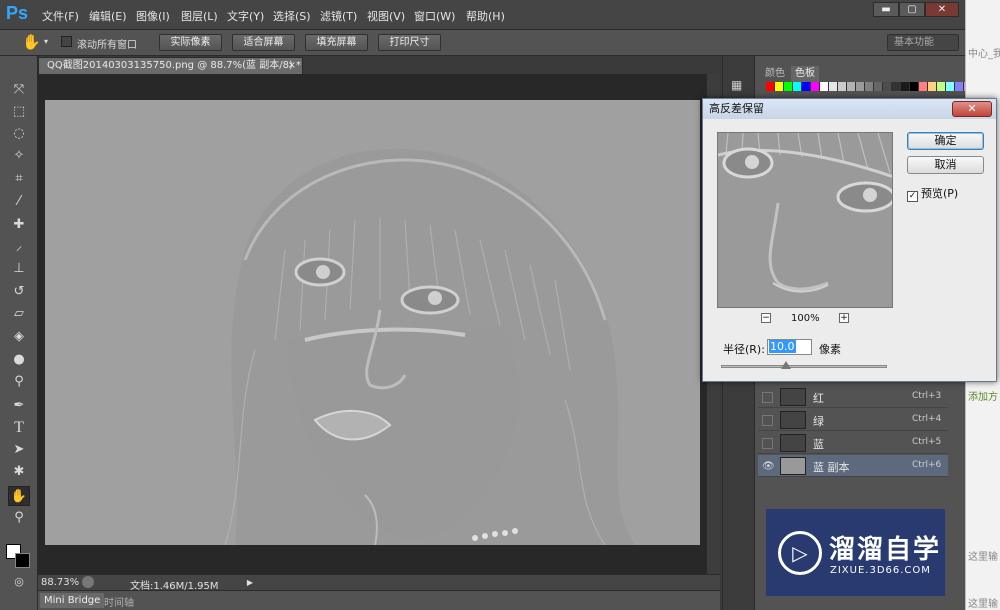  I want to click on checkbox-icon, so click(66, 41).